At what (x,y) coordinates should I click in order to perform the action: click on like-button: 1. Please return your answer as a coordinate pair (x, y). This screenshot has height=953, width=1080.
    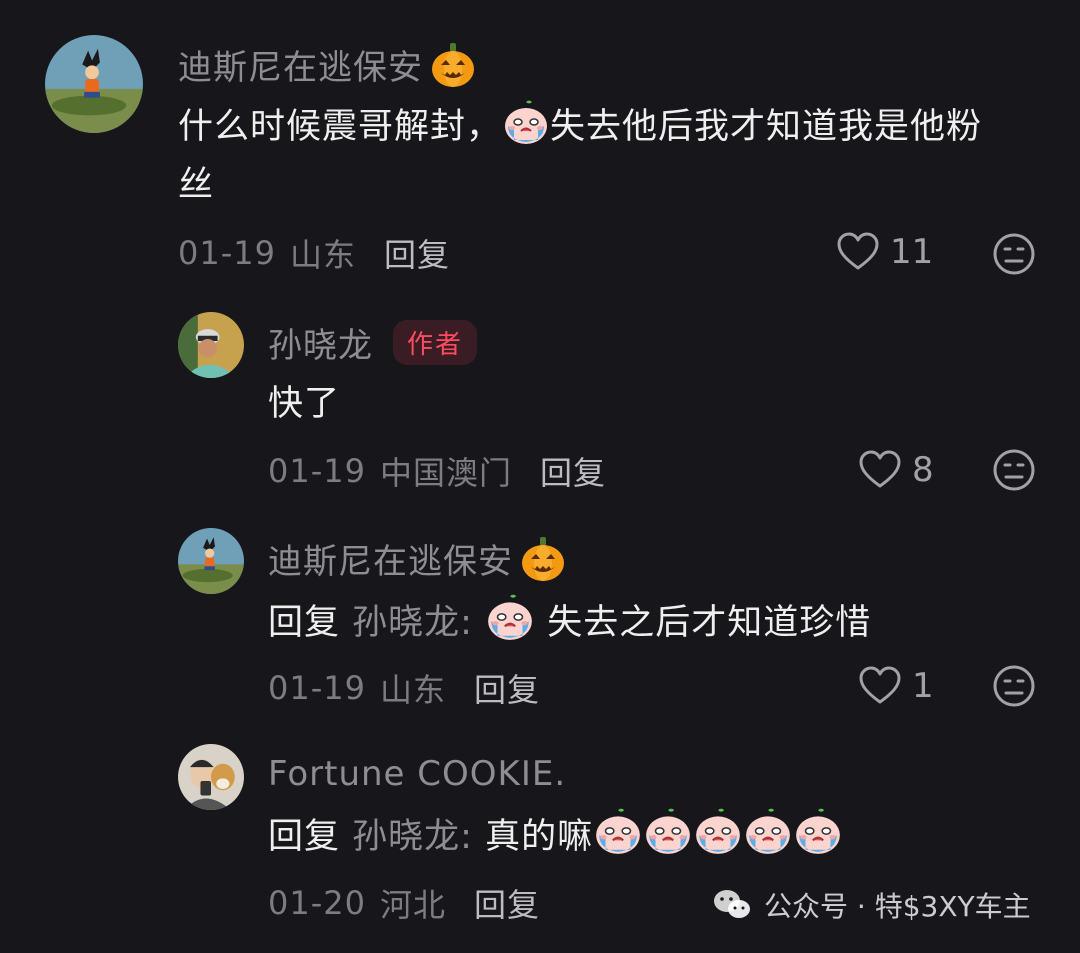
    Looking at the image, I should click on (896, 686).